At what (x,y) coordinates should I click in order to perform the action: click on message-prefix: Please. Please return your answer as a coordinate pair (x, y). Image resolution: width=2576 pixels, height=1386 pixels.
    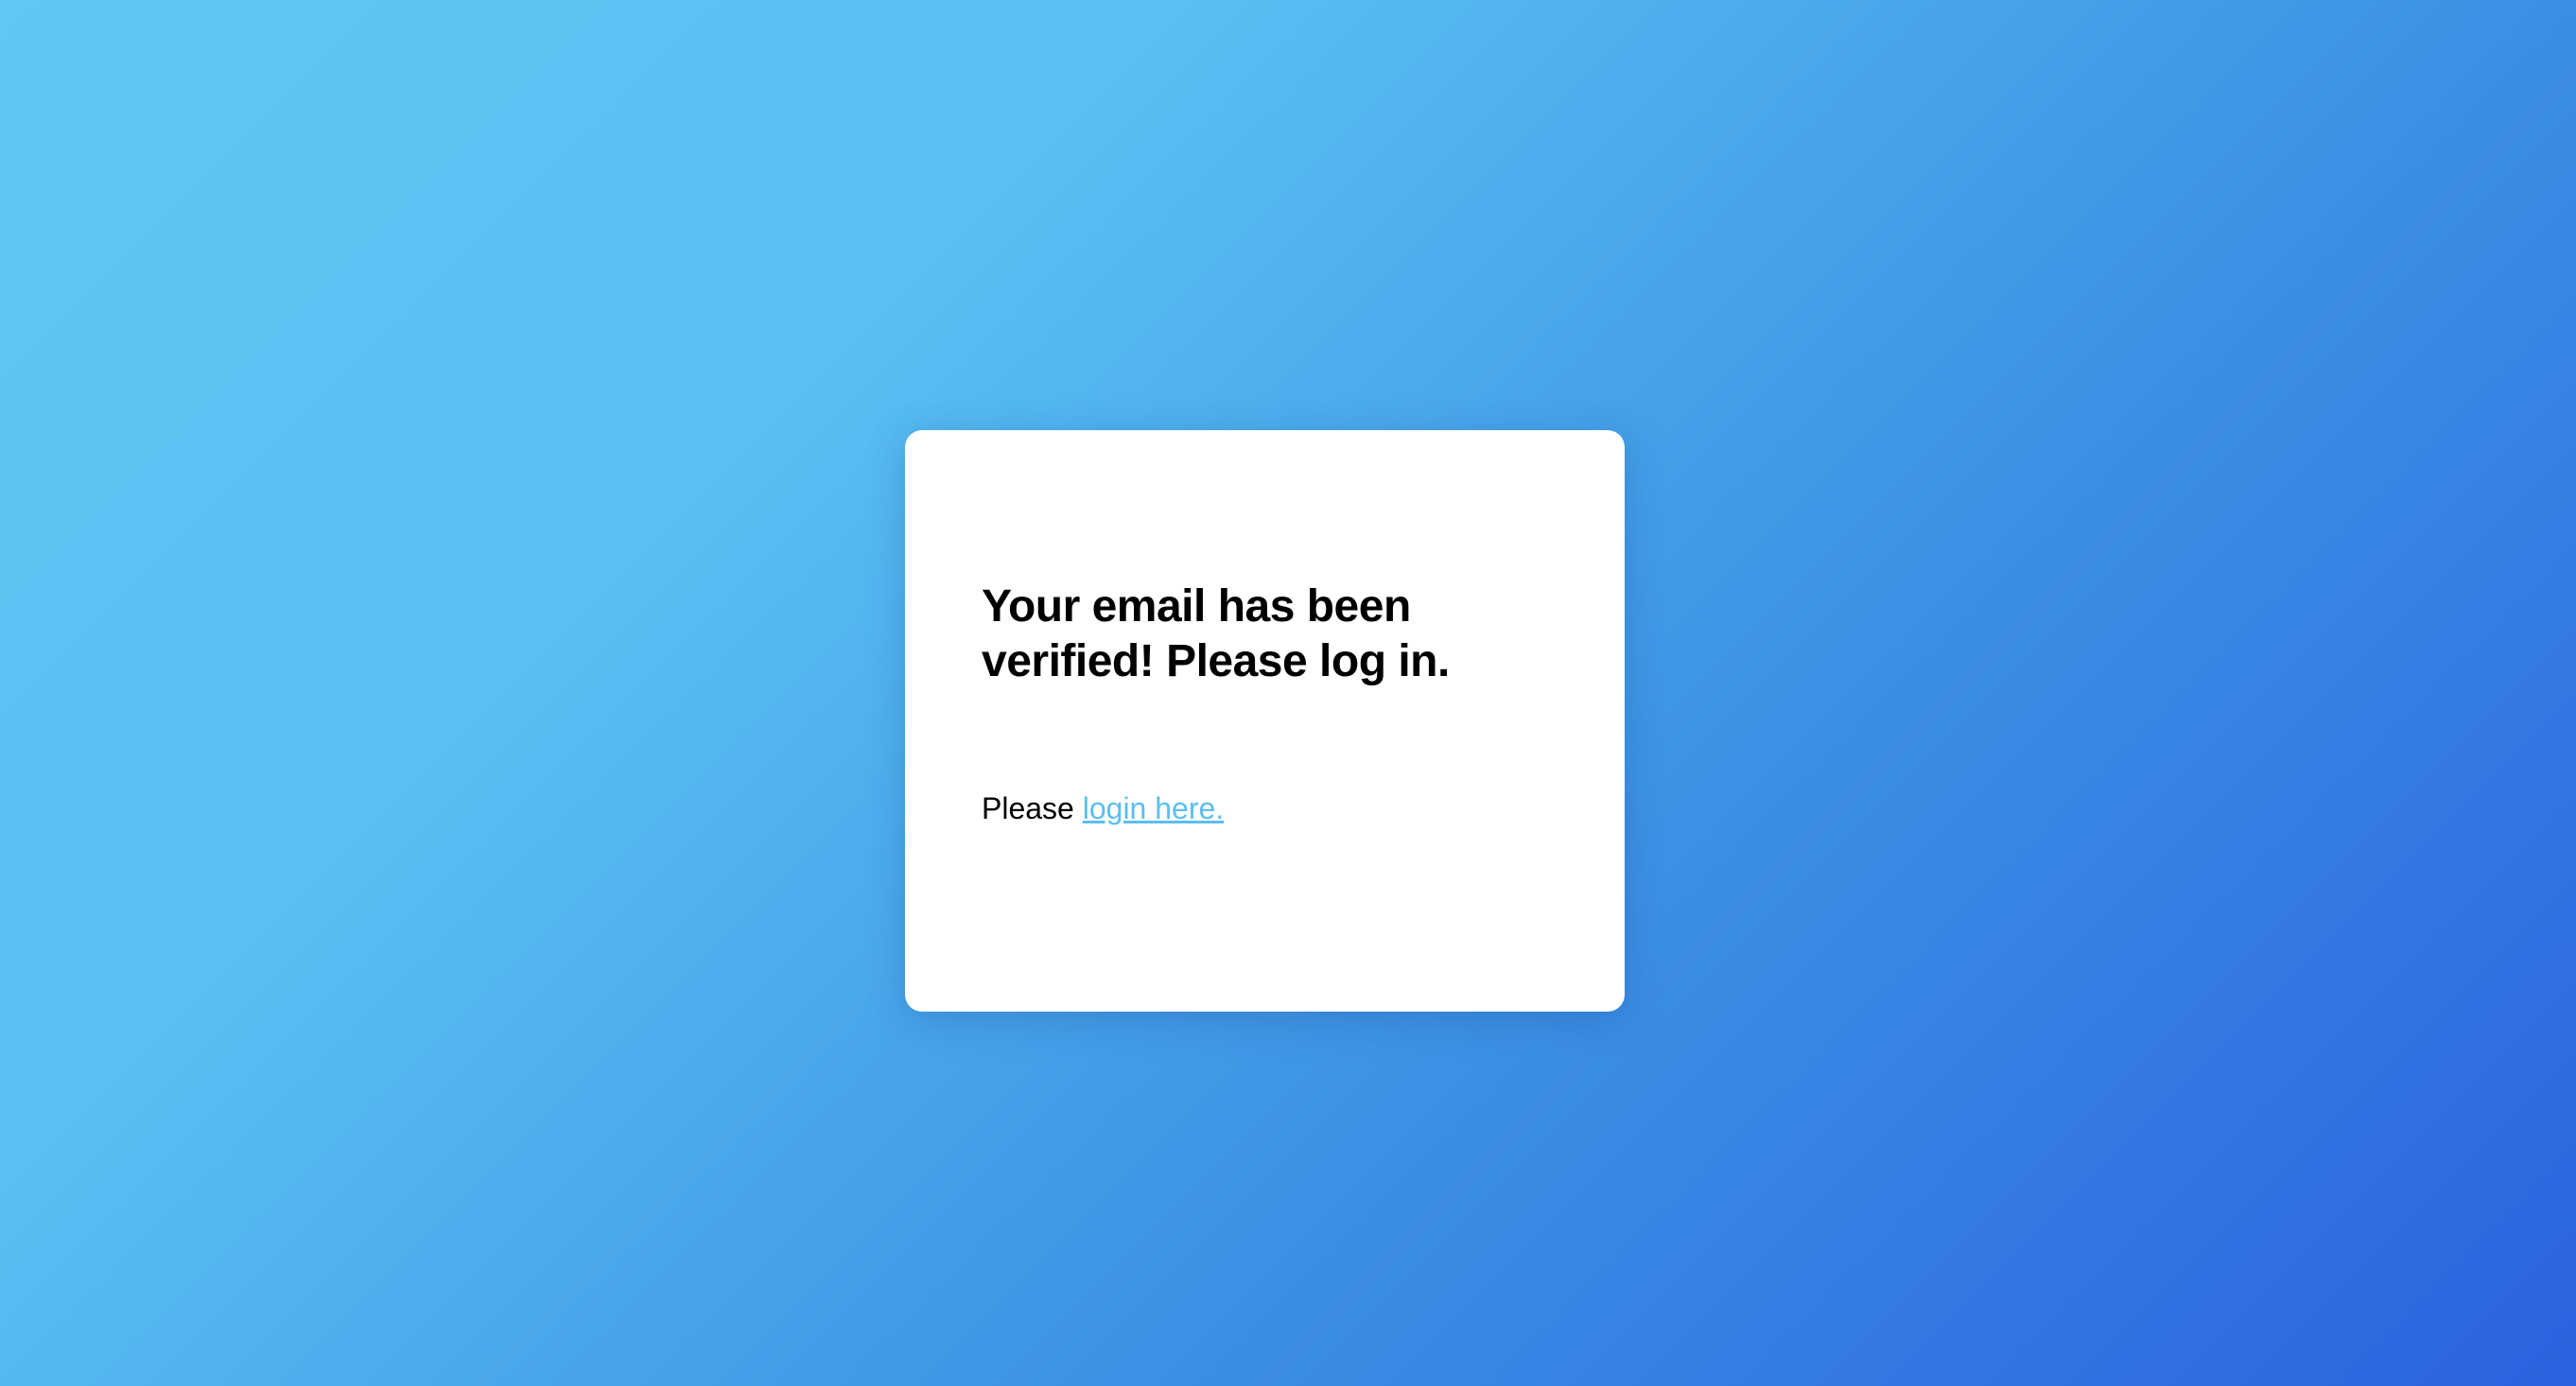
    Looking at the image, I should click on (1028, 808).